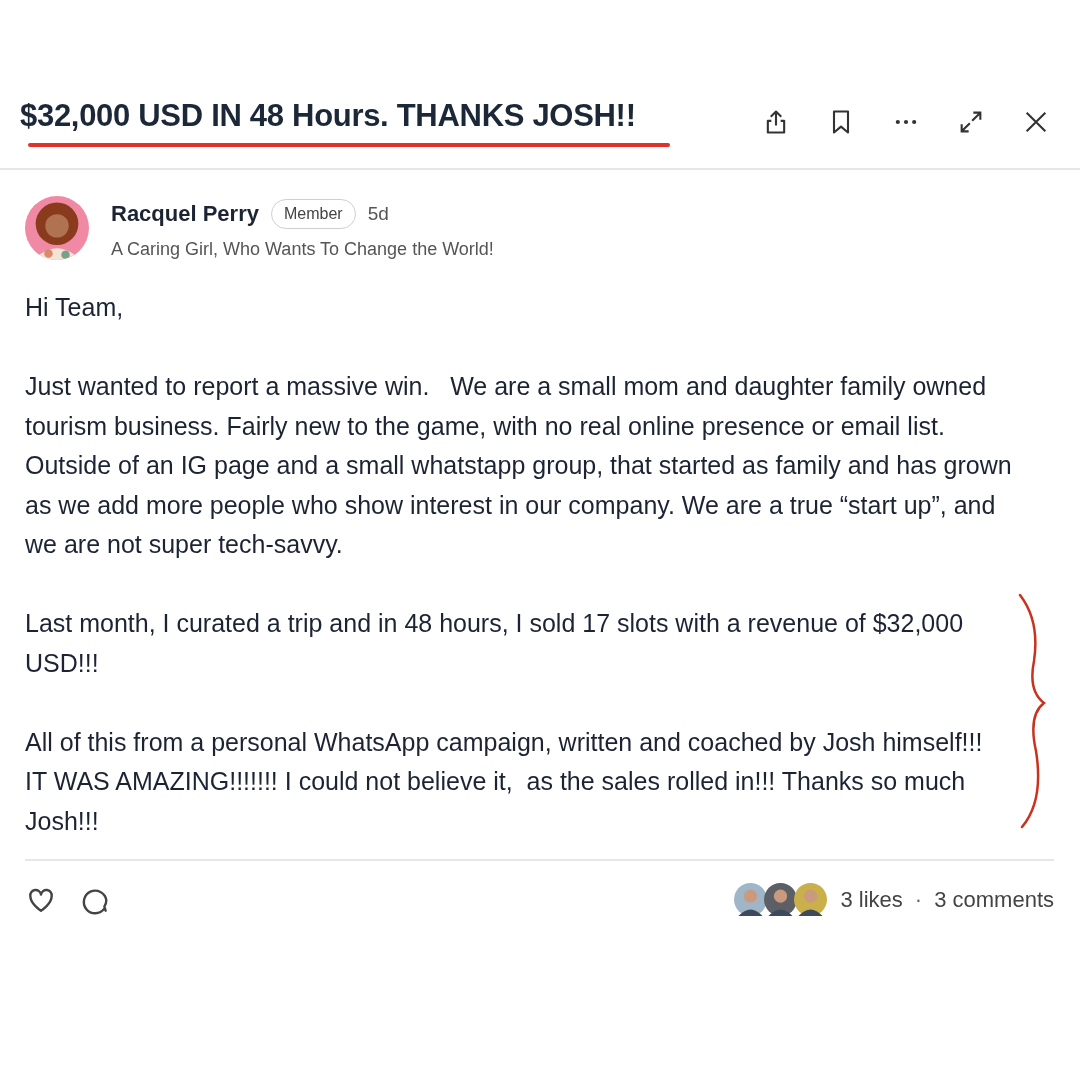  I want to click on post-title: $32,000 USD IN 48 Hours. THANKS JOSH!!, so click(328, 116).